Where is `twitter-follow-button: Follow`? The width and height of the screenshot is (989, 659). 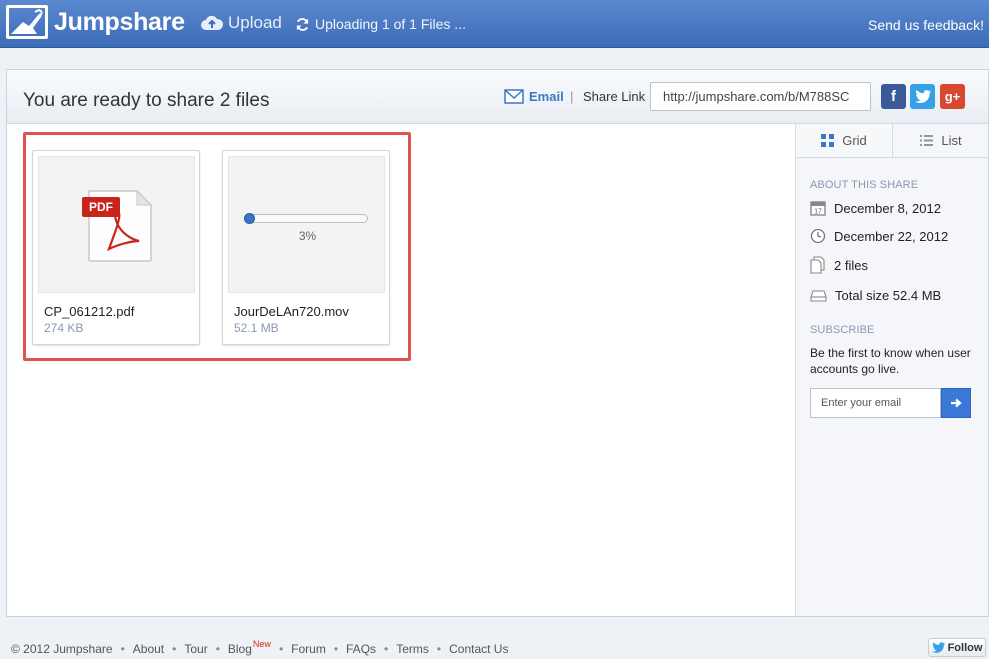
twitter-follow-button: Follow is located at coordinates (957, 647).